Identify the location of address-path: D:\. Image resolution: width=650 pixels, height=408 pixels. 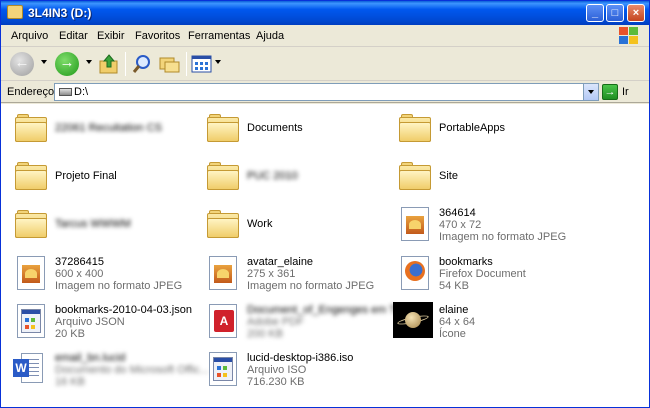
(81, 92).